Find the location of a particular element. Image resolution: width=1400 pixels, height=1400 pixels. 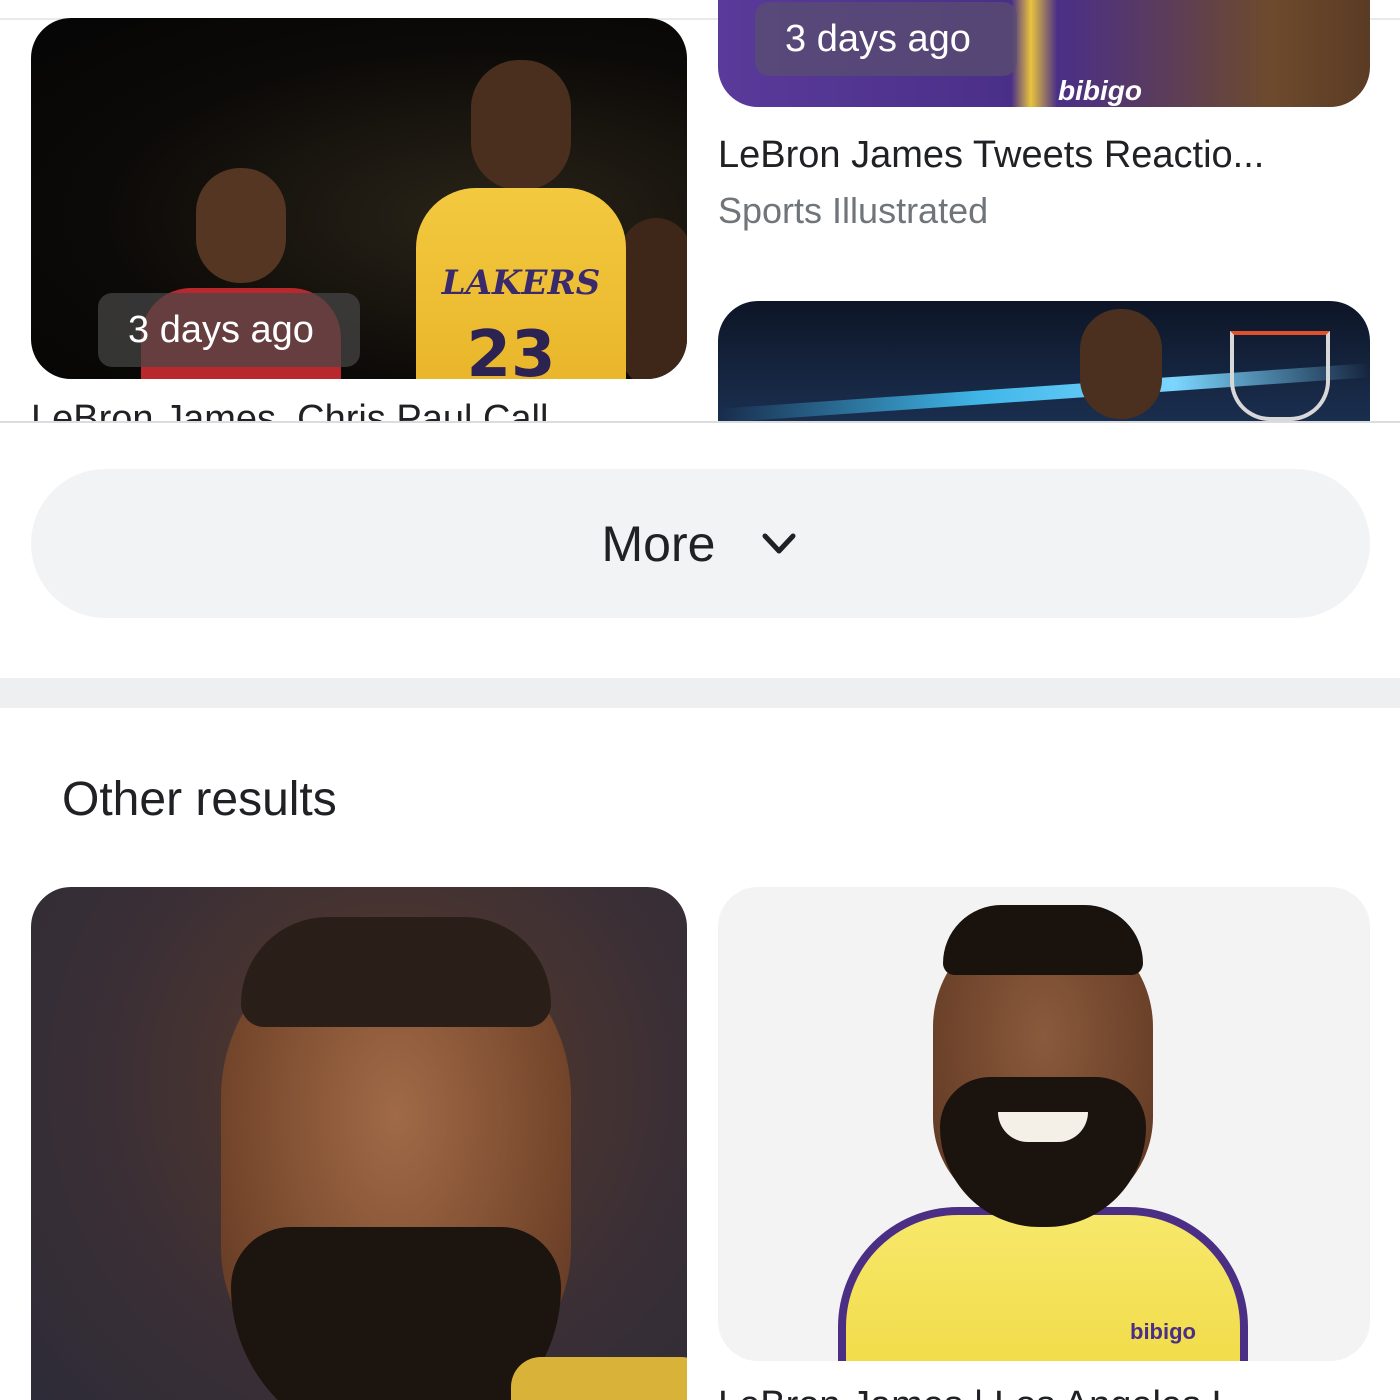

result-caption: LeBron James | Los Angeles L is located at coordinates (975, 1392).